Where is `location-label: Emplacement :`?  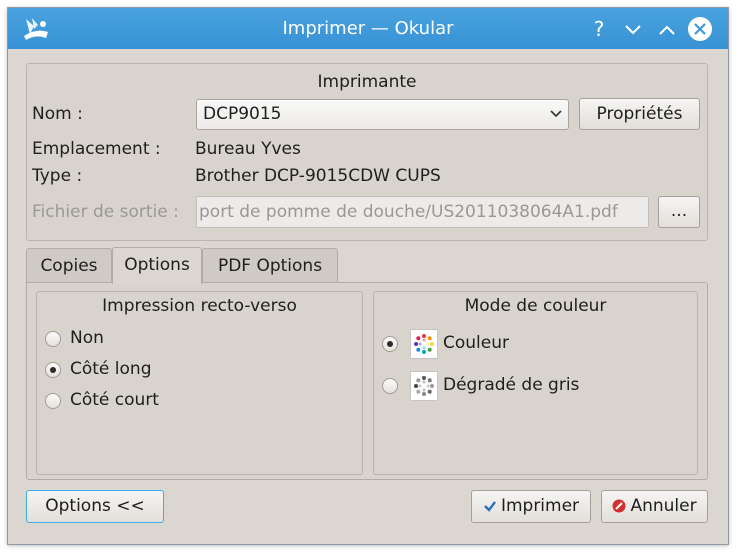 location-label: Emplacement : is located at coordinates (96, 149).